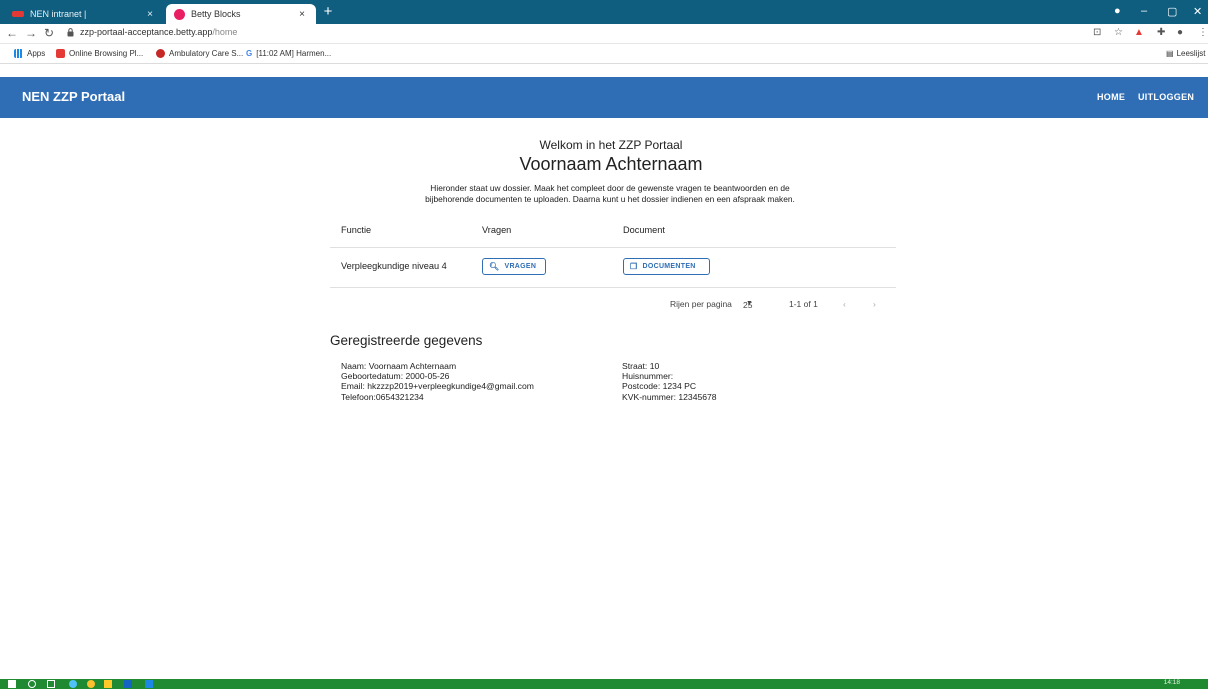 This screenshot has width=1208, height=689. I want to click on taskbar-clock: 14:18, so click(1172, 682).